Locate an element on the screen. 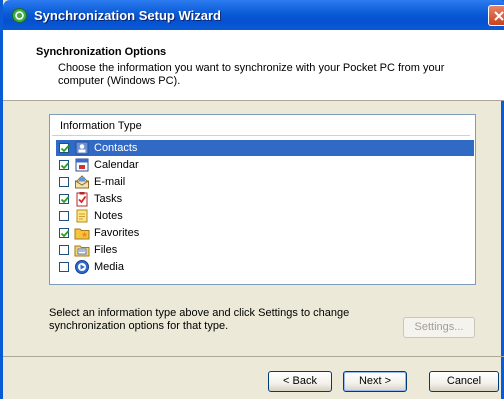 The height and width of the screenshot is (399, 504). close-icon is located at coordinates (499, 16).